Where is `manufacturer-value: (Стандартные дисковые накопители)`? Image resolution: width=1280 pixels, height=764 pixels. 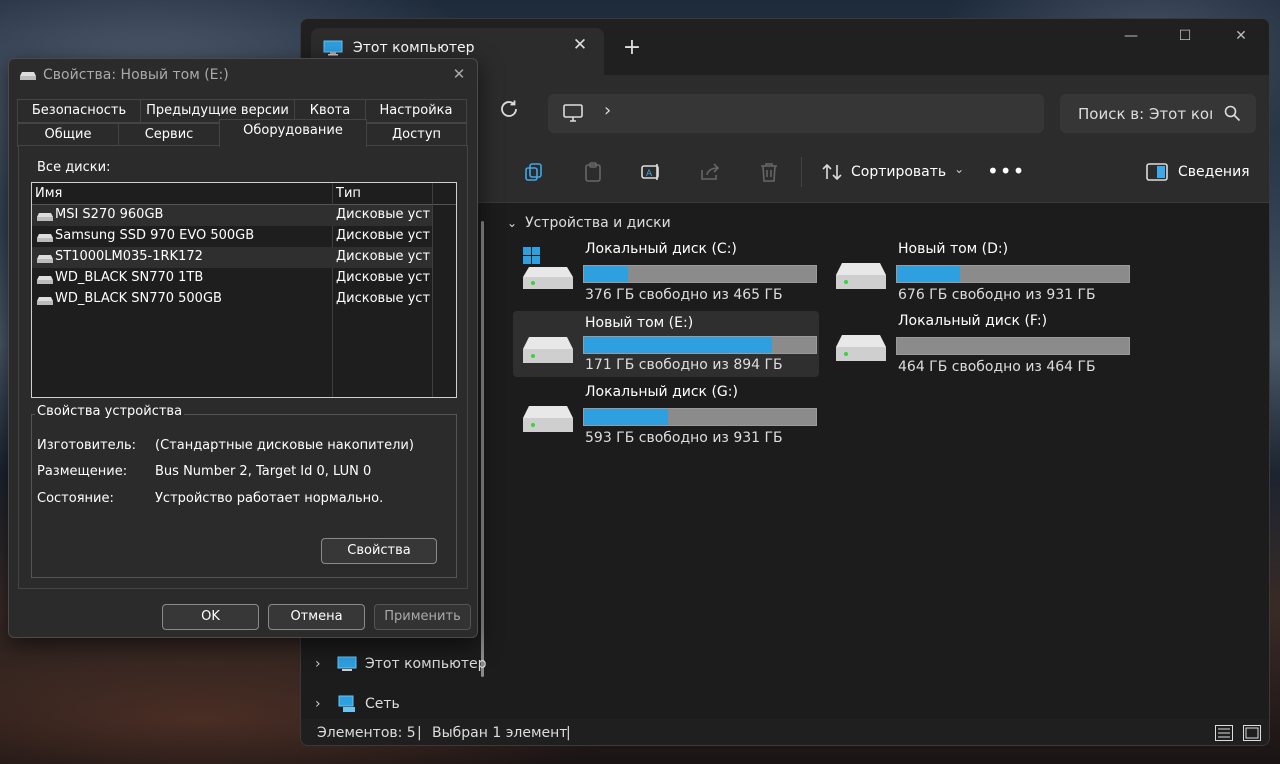 manufacturer-value: (Стандартные дисковые накопители) is located at coordinates (284, 445).